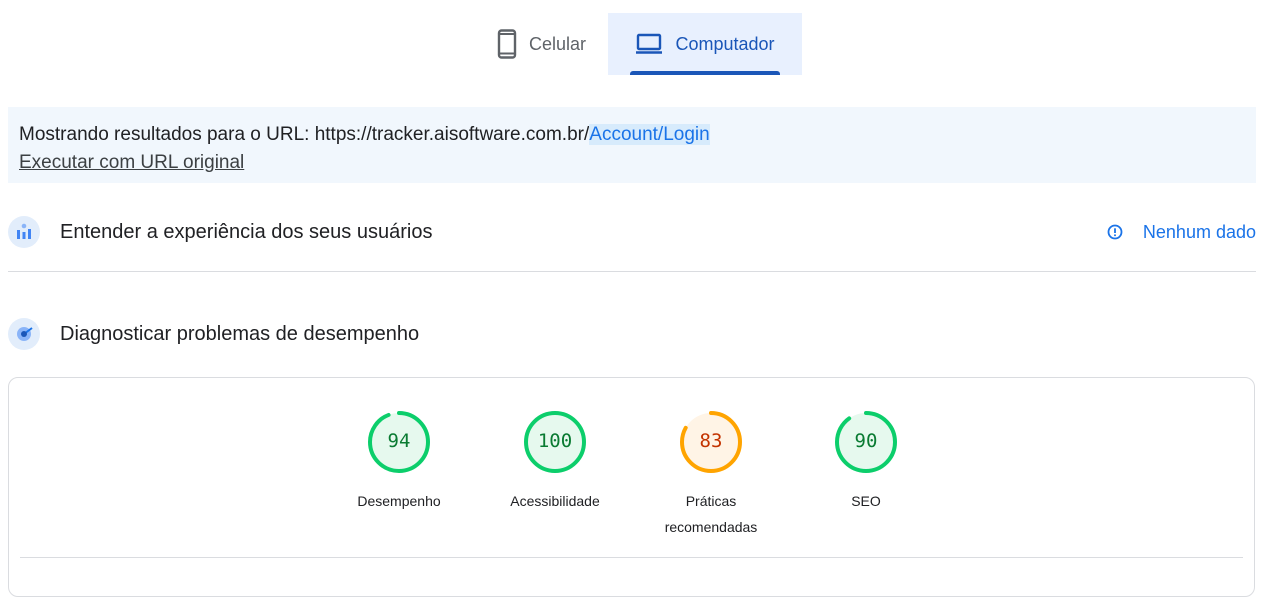  I want to click on no-data-label: Nenhum dado, so click(1199, 231).